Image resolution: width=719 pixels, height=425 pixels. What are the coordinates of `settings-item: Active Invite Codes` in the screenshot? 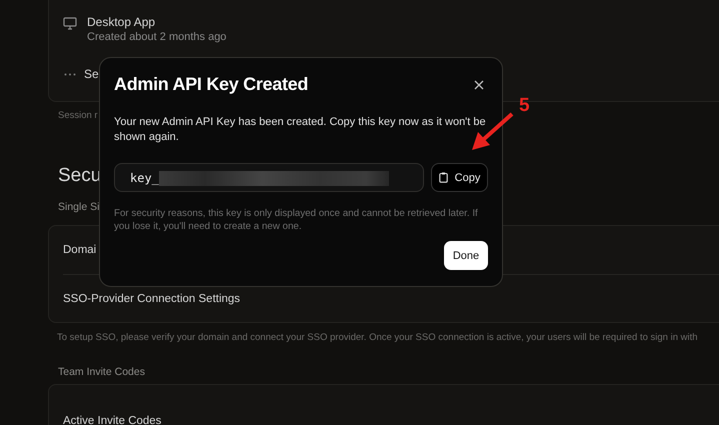 It's located at (112, 420).